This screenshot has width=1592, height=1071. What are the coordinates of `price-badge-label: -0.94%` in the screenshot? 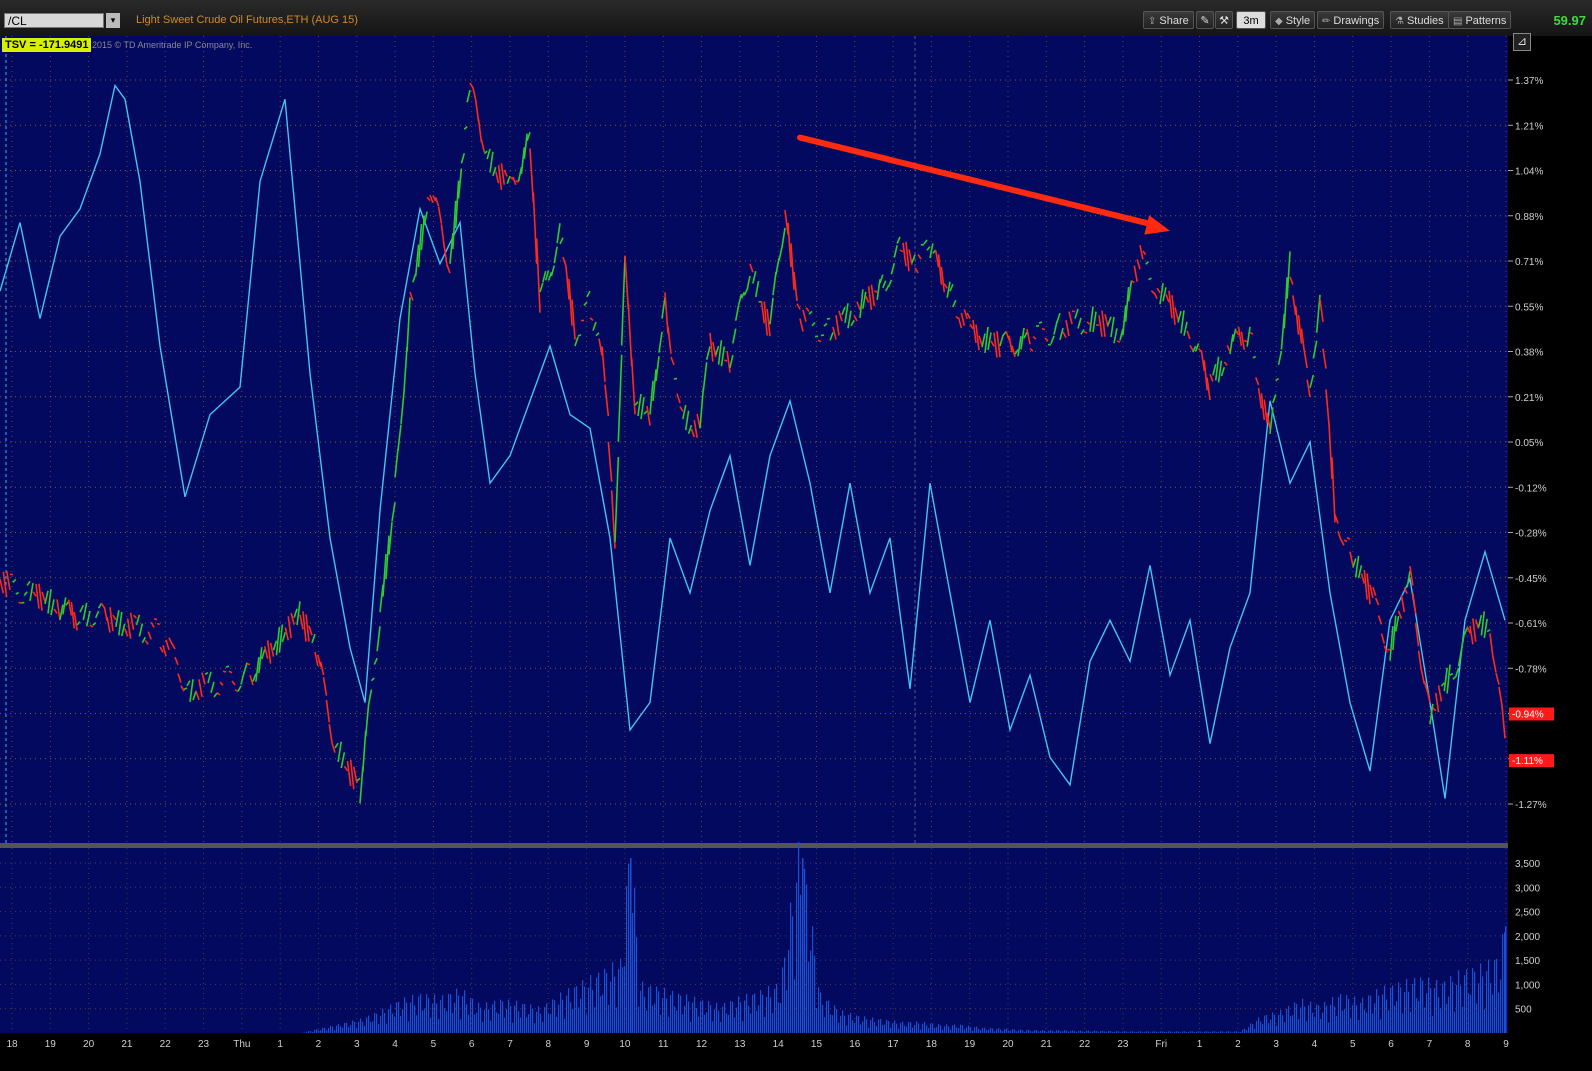 It's located at (1528, 715).